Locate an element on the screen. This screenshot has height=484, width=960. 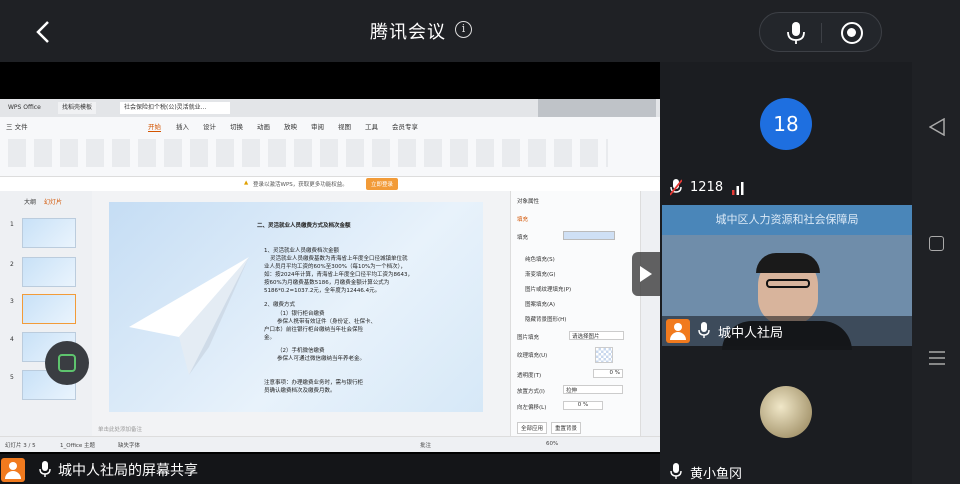
menu-insert: 插入 is located at coordinates (182, 126).